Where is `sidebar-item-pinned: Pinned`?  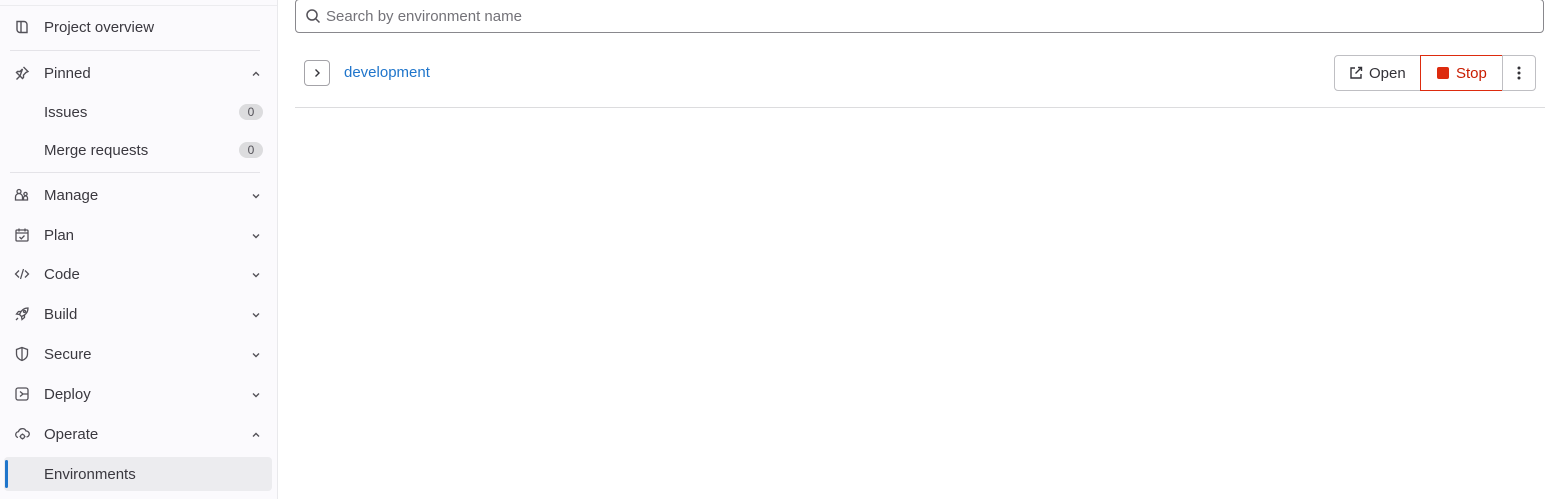
sidebar-item-pinned: Pinned is located at coordinates (138, 73).